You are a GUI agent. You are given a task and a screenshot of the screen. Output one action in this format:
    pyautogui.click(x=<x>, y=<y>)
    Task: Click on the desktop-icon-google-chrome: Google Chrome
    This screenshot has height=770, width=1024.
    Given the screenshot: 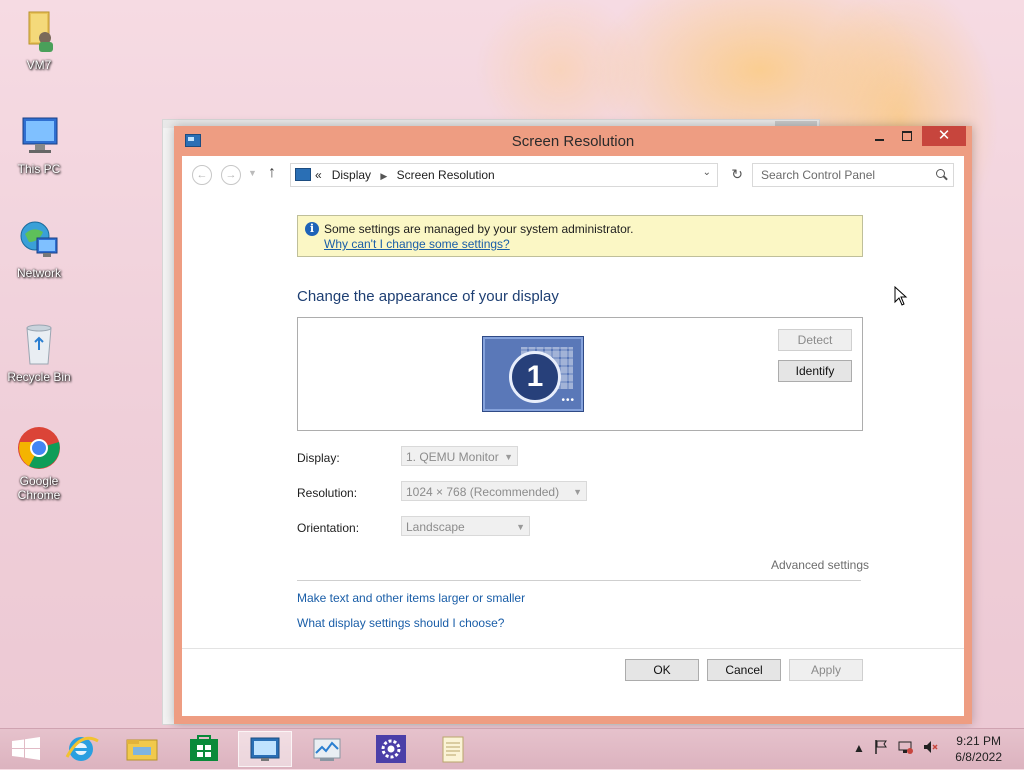 What is the action you would take?
    pyautogui.click(x=39, y=463)
    